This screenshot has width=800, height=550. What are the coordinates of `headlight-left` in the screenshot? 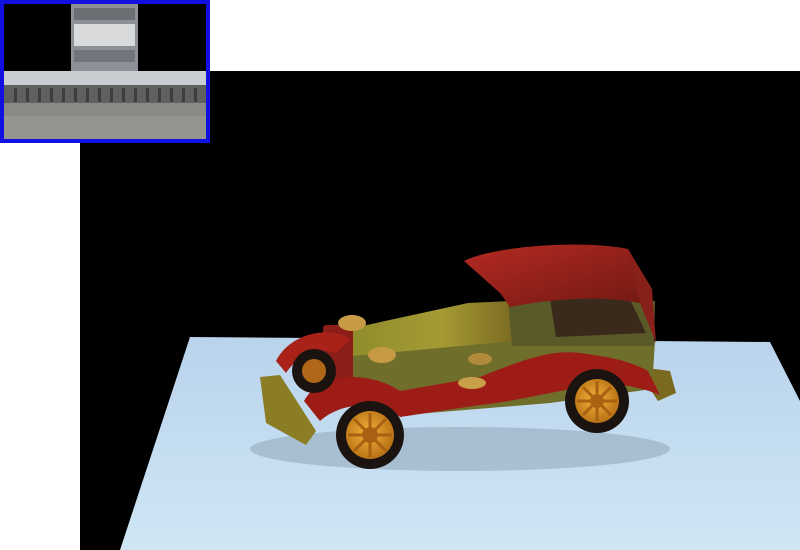 It's located at (352, 323).